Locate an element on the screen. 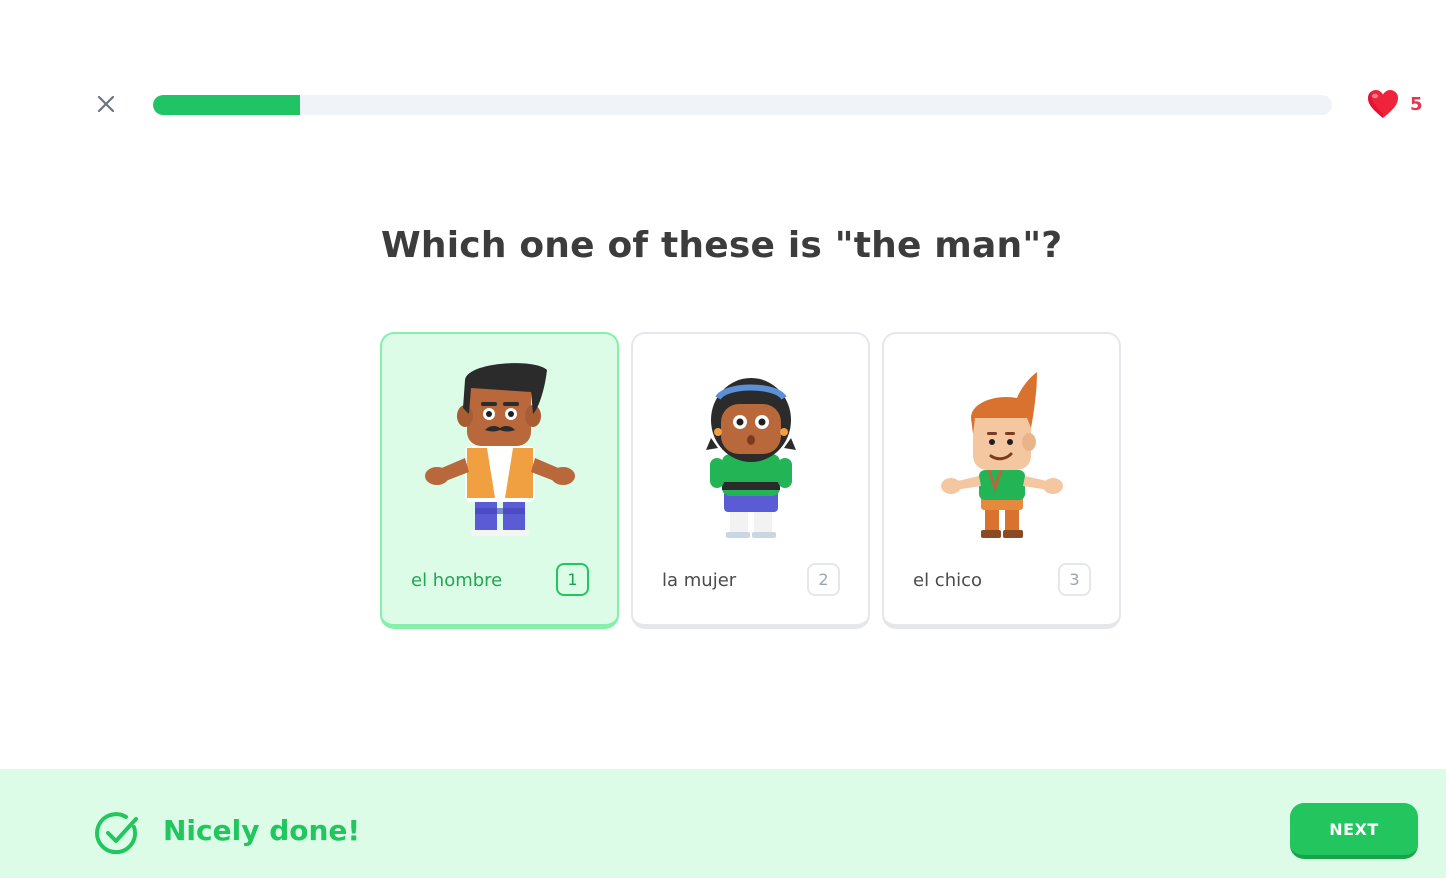  woman-illustration is located at coordinates (750, 453).